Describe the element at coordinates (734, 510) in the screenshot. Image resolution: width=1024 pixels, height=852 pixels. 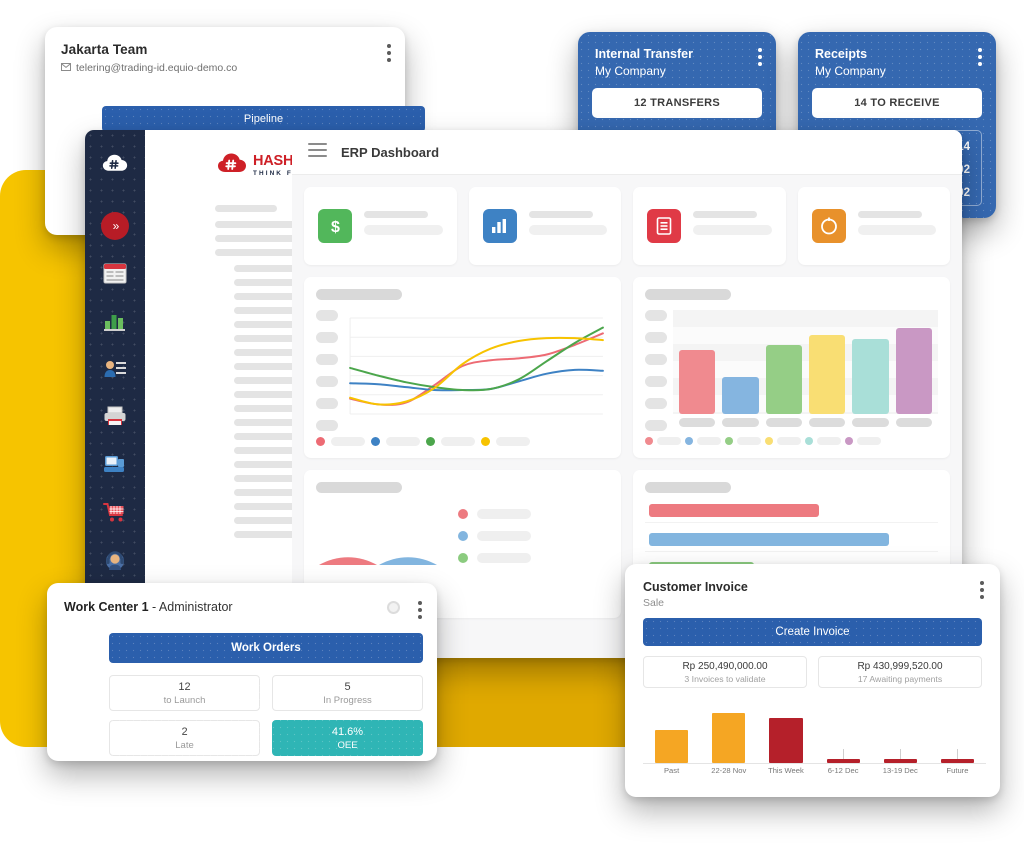
I see `horizontal-bar` at that location.